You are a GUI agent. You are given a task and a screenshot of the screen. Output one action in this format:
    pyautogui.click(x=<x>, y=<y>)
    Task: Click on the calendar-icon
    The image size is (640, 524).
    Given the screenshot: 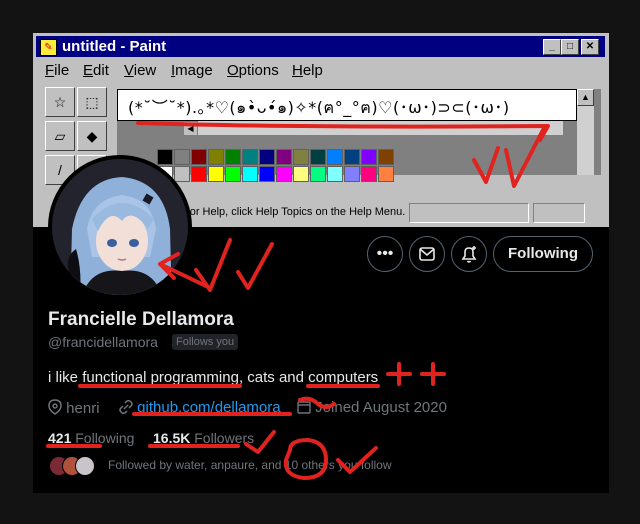 What is the action you would take?
    pyautogui.click(x=304, y=407)
    